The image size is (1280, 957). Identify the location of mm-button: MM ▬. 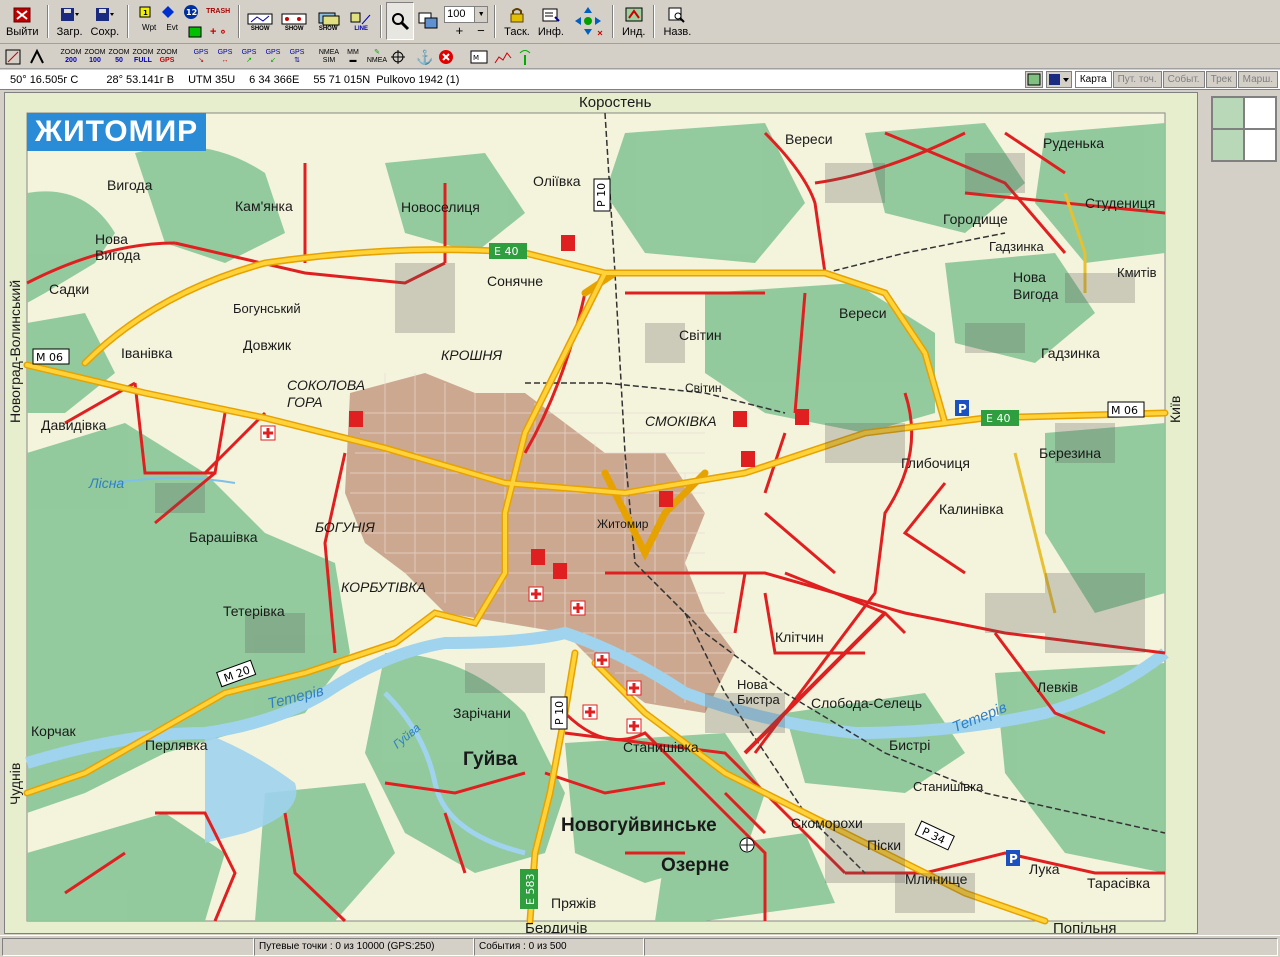
(353, 57).